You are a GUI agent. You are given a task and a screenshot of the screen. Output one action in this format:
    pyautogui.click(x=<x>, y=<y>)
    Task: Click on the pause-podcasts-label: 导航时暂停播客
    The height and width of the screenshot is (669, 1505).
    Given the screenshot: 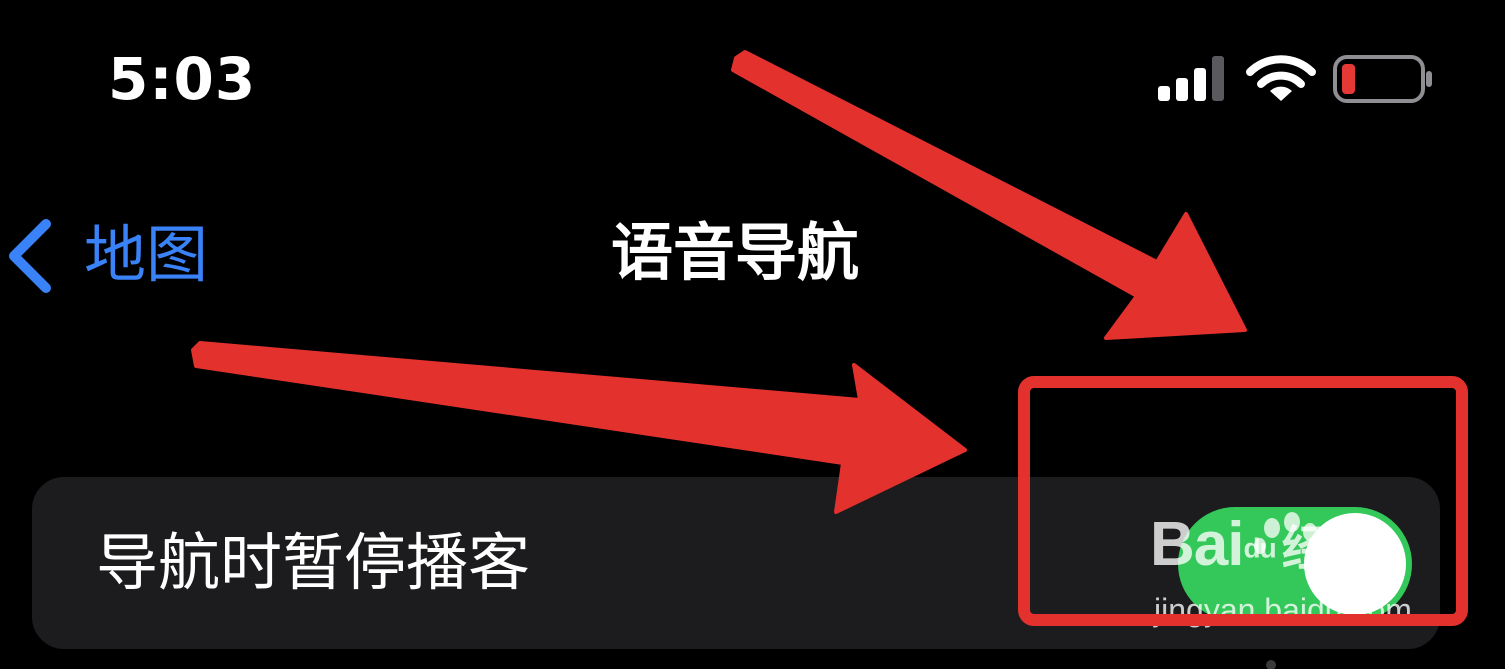 What is the action you would take?
    pyautogui.click(x=313, y=562)
    